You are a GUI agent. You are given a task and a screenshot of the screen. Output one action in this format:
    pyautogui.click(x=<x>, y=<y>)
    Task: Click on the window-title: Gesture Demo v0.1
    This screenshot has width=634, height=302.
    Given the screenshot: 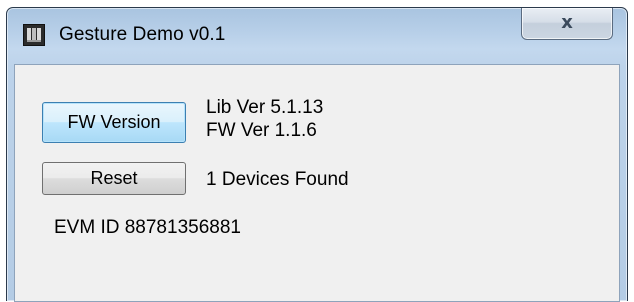 What is the action you would take?
    pyautogui.click(x=142, y=34)
    